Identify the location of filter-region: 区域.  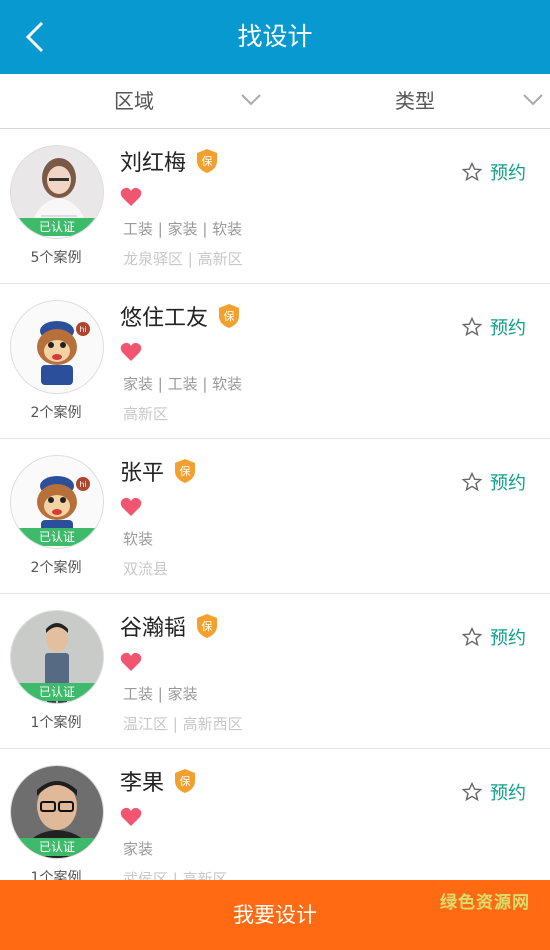
(137, 101).